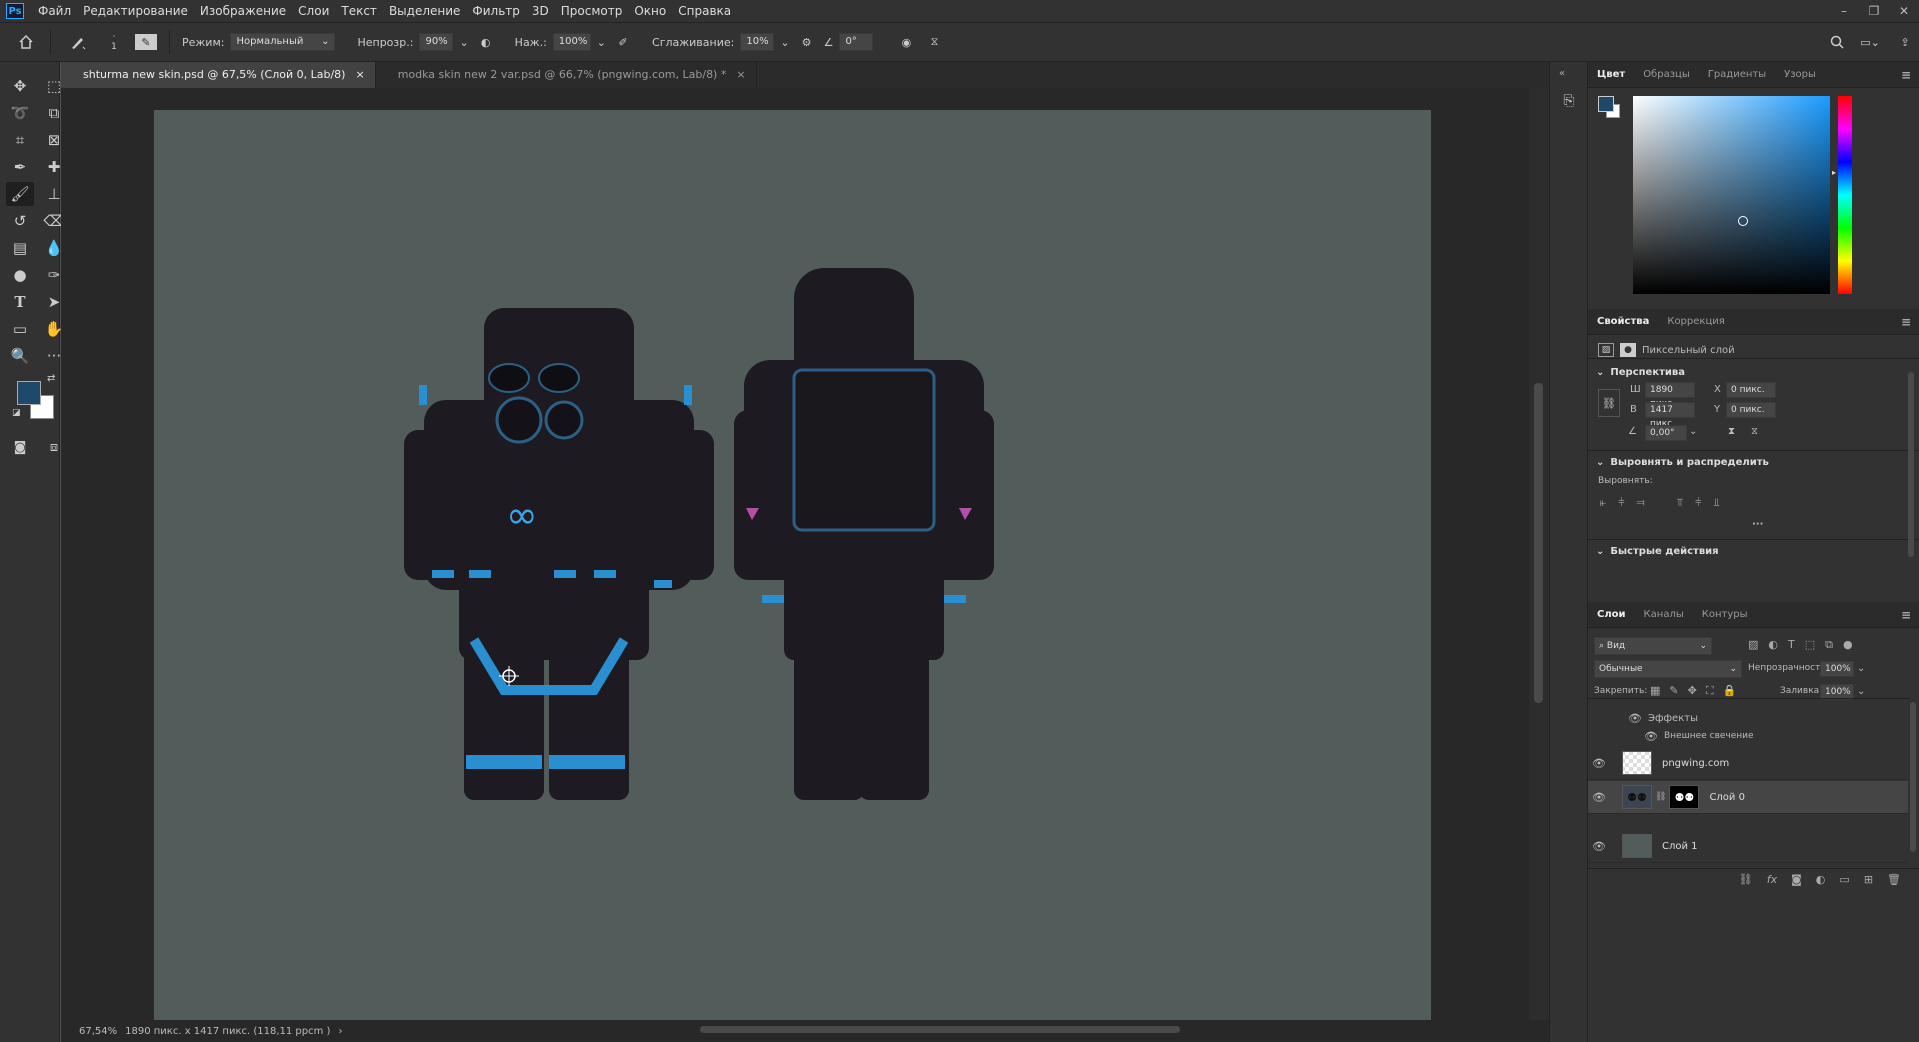 This screenshot has height=1042, width=1919. Describe the element at coordinates (1695, 321) in the screenshot. I see `tab-adjustments: Коррекция` at that location.